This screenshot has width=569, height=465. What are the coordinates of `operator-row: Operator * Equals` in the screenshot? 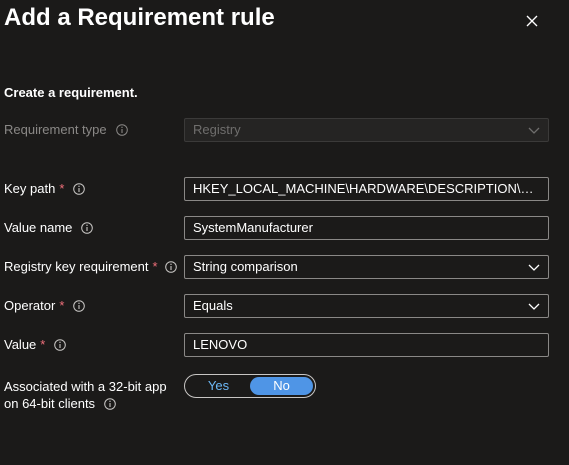 It's located at (284, 306).